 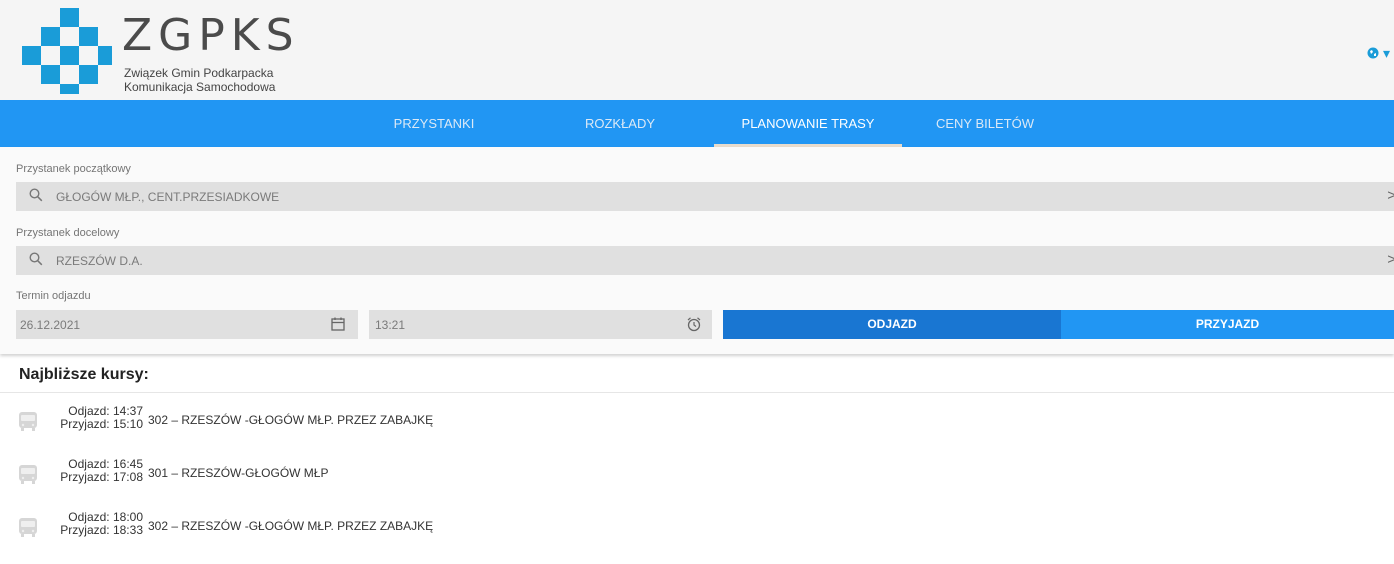 What do you see at coordinates (1390, 259) in the screenshot?
I see `clear-destination-icon: >` at bounding box center [1390, 259].